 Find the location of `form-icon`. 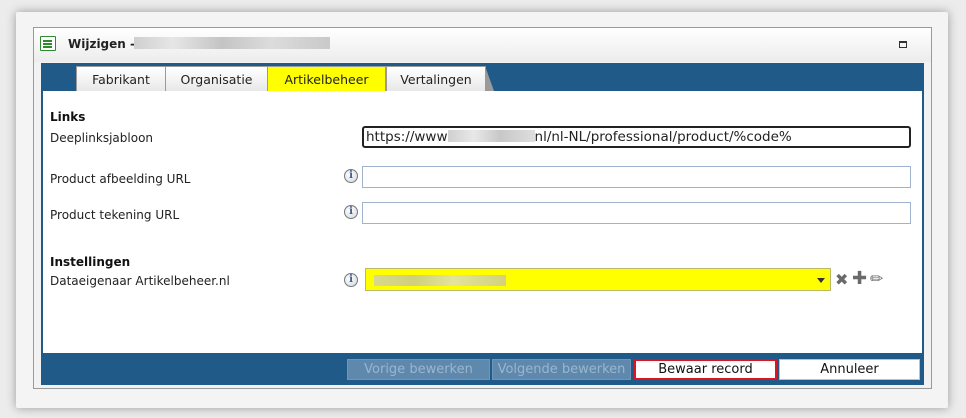

form-icon is located at coordinates (48, 43).